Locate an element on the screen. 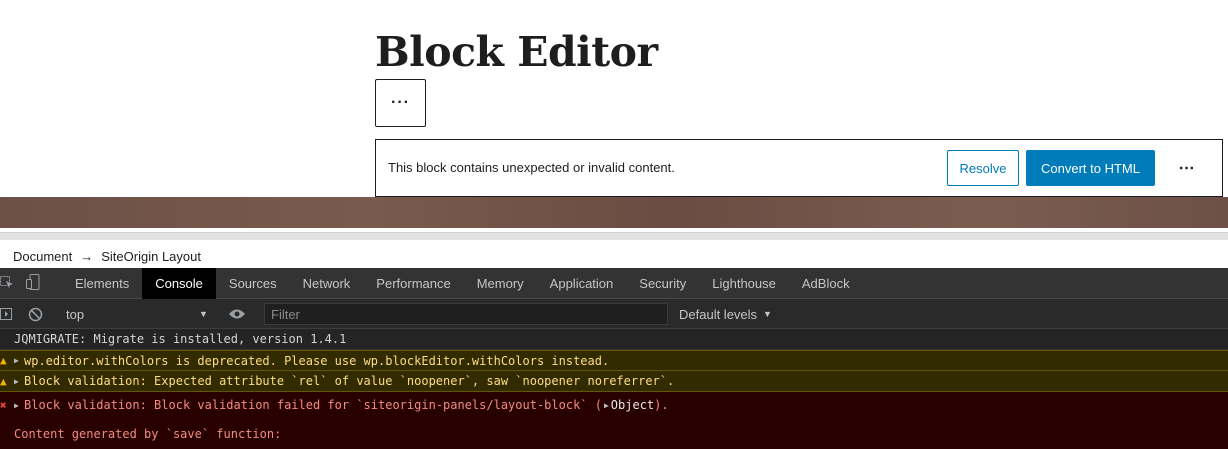 The width and height of the screenshot is (1228, 449). context-selector: top is located at coordinates (75, 314).